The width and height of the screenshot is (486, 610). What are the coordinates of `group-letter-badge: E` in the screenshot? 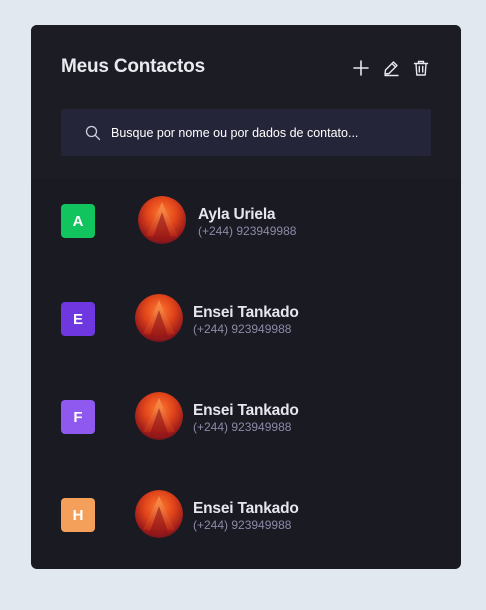 It's located at (78, 319).